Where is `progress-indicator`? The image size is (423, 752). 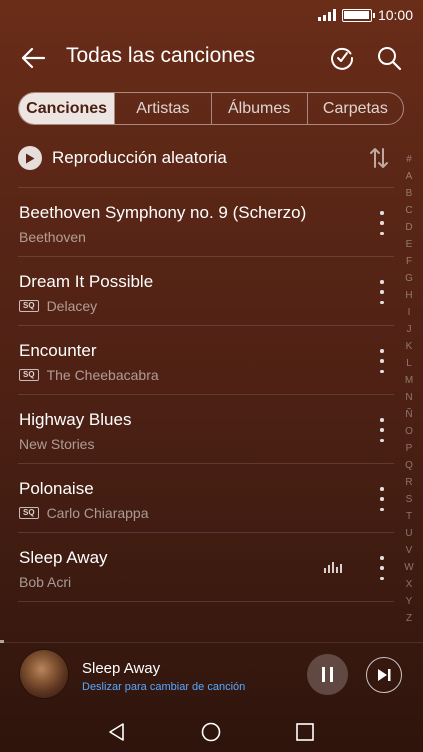 progress-indicator is located at coordinates (2, 641).